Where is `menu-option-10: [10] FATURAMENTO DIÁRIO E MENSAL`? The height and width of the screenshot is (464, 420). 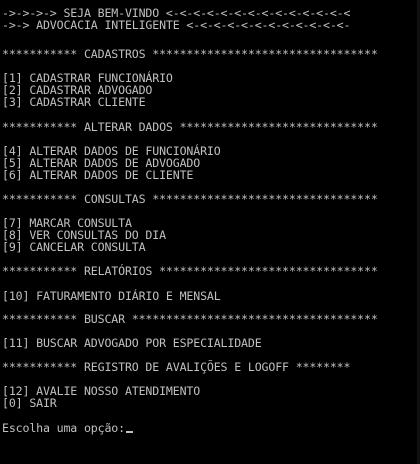 menu-option-10: [10] FATURAMENTO DIÁRIO E MENSAL is located at coordinates (111, 296).